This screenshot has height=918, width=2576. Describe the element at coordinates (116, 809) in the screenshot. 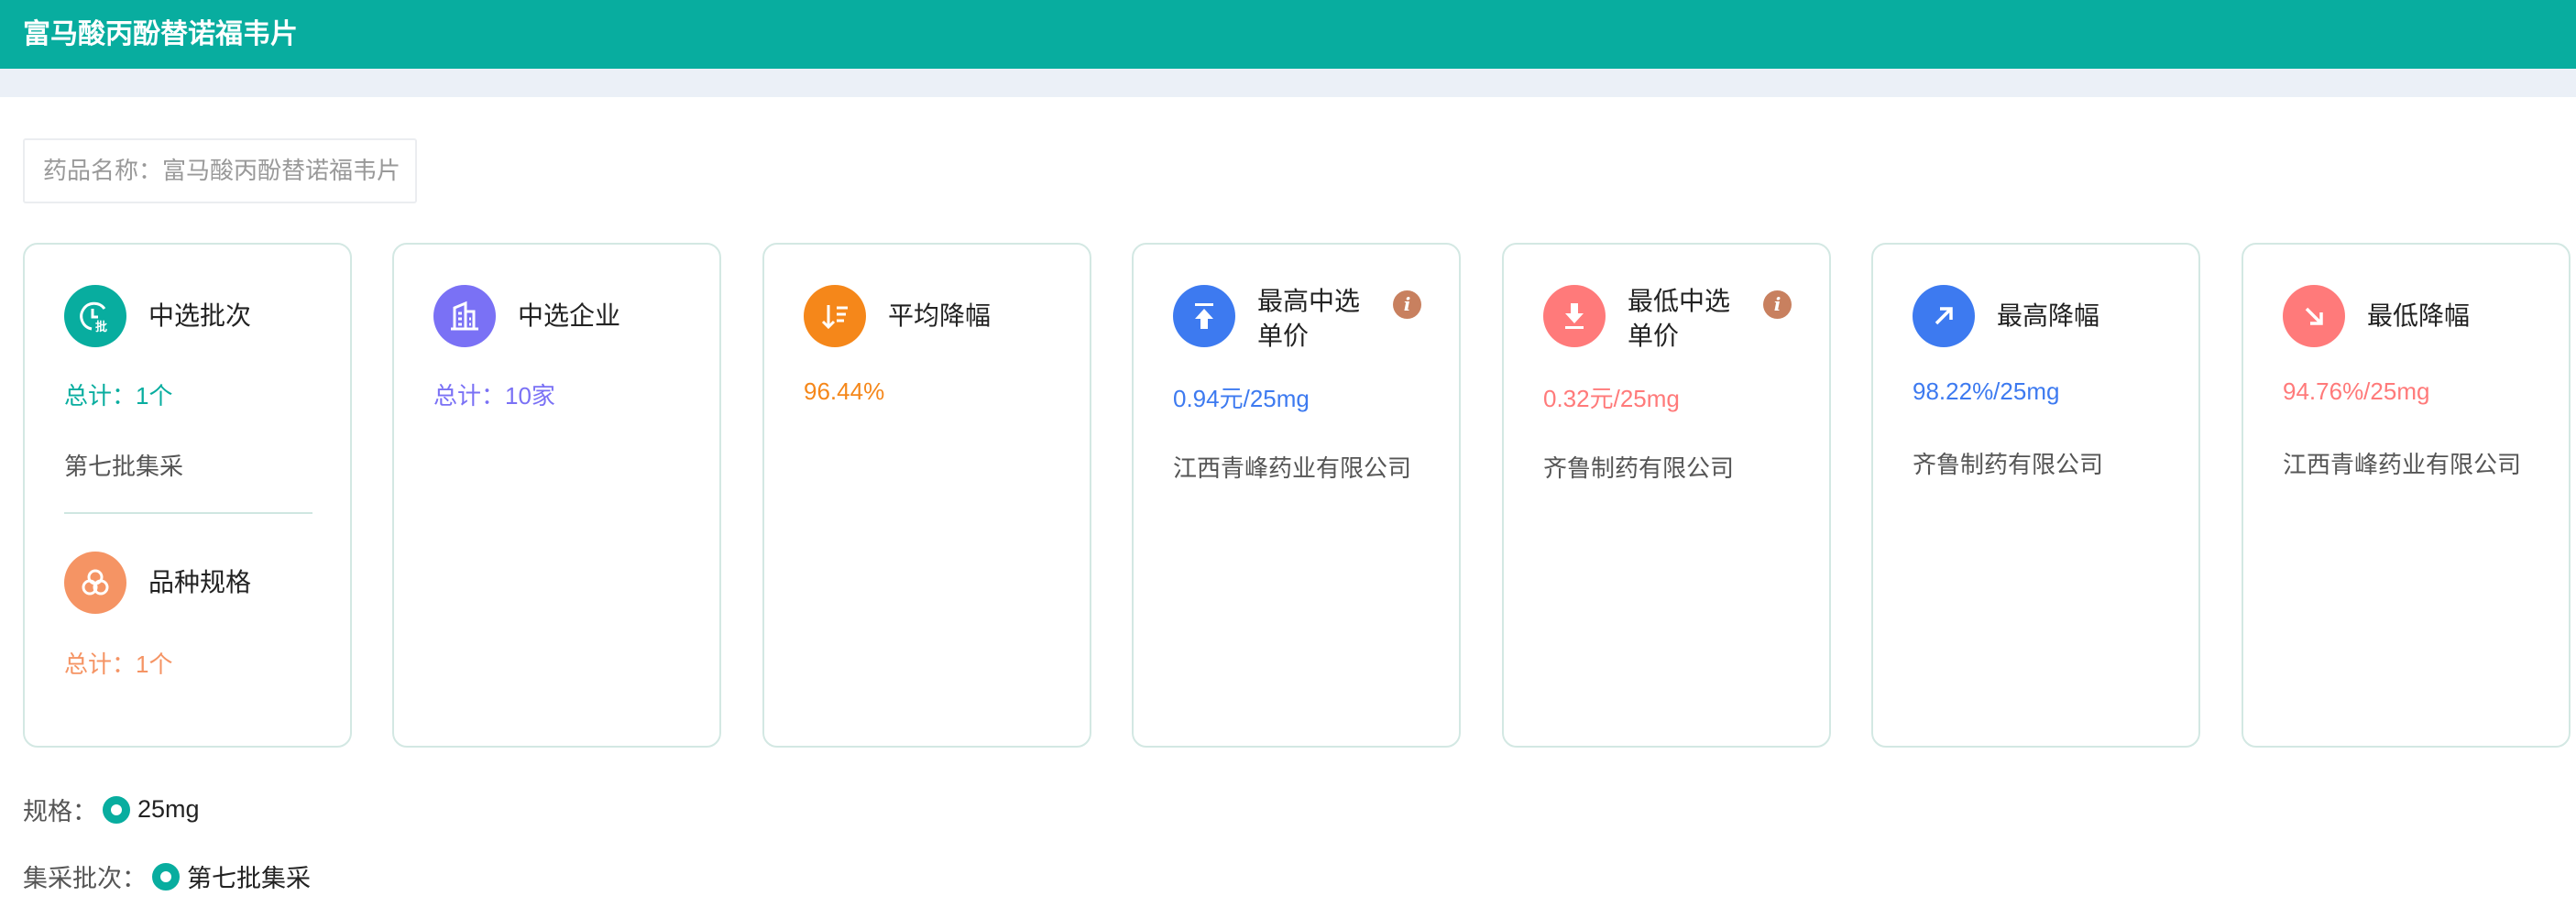

I see `spec-radio` at that location.